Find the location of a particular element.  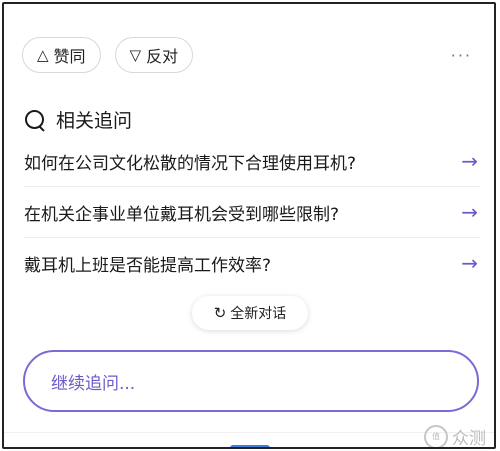

new-chat-button: ↻ 全新对话 is located at coordinates (250, 313).